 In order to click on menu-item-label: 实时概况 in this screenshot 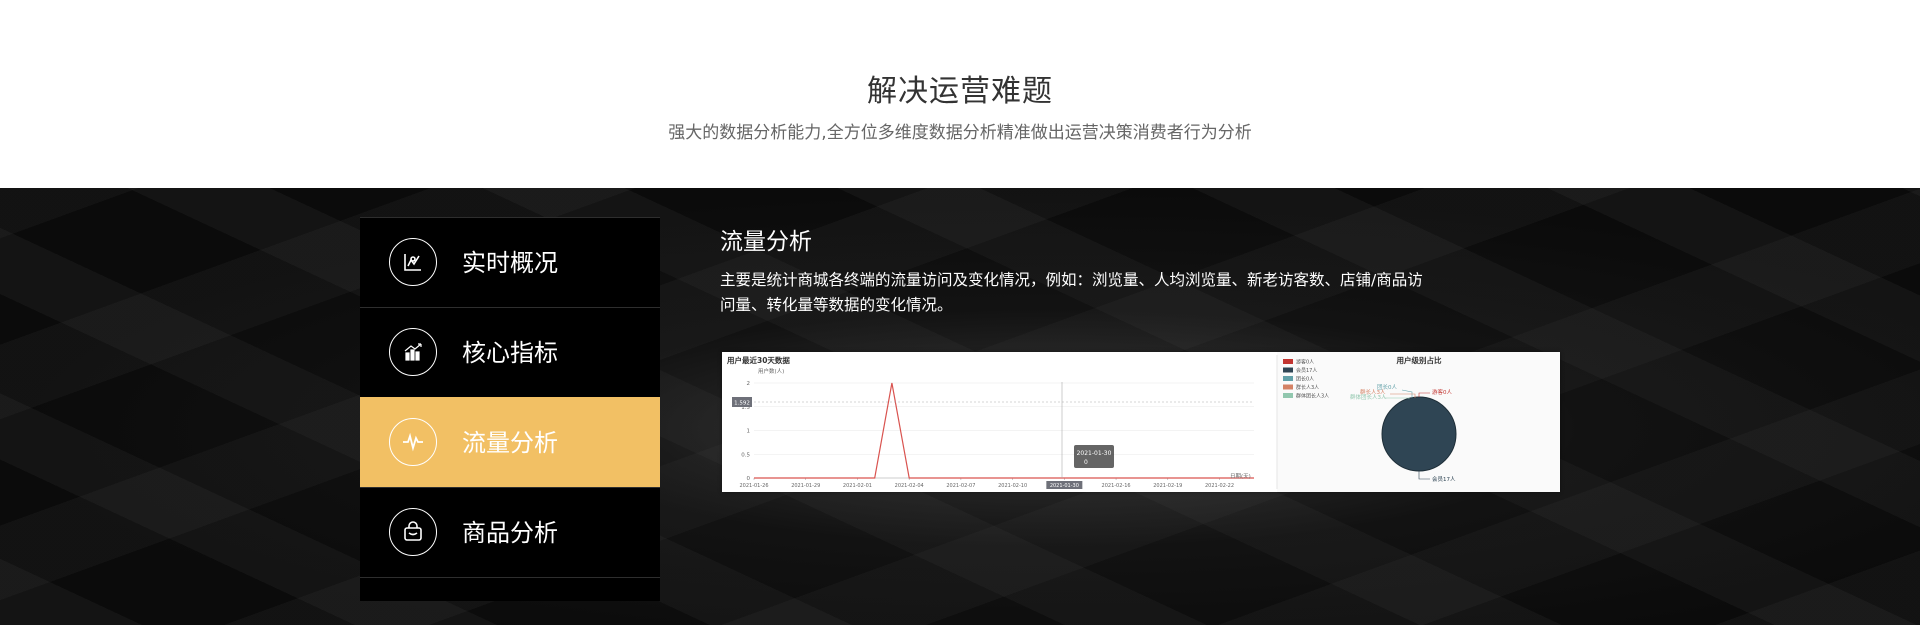, I will do `click(510, 263)`.